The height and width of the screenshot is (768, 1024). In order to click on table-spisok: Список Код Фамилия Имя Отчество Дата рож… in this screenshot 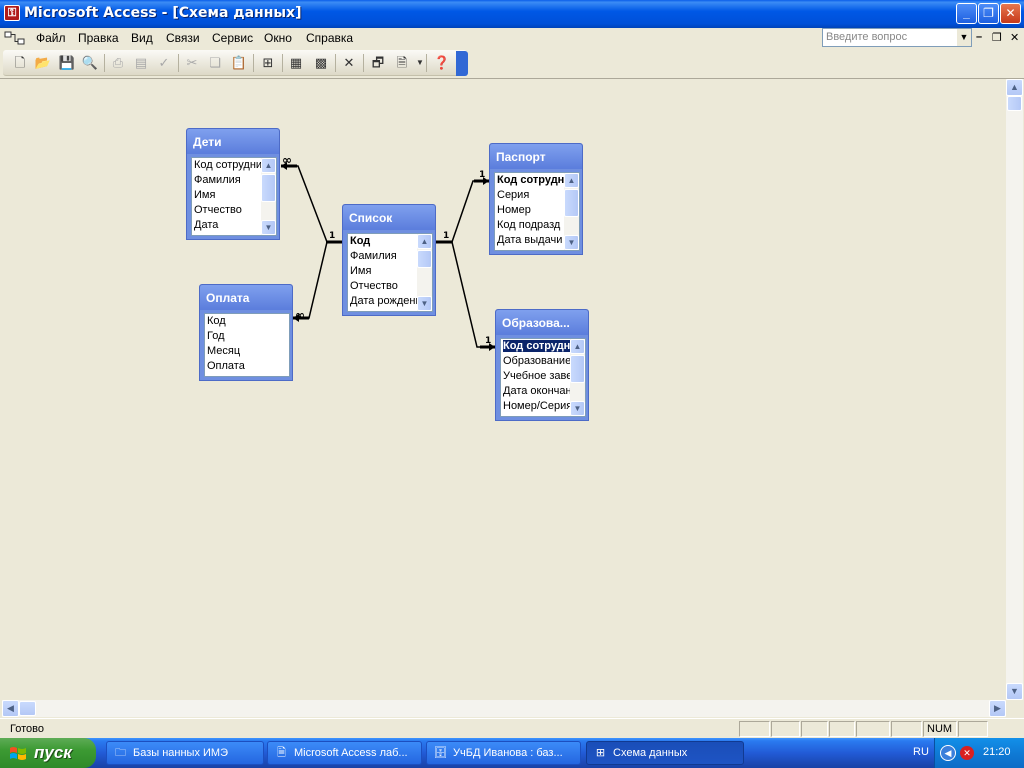, I will do `click(389, 260)`.